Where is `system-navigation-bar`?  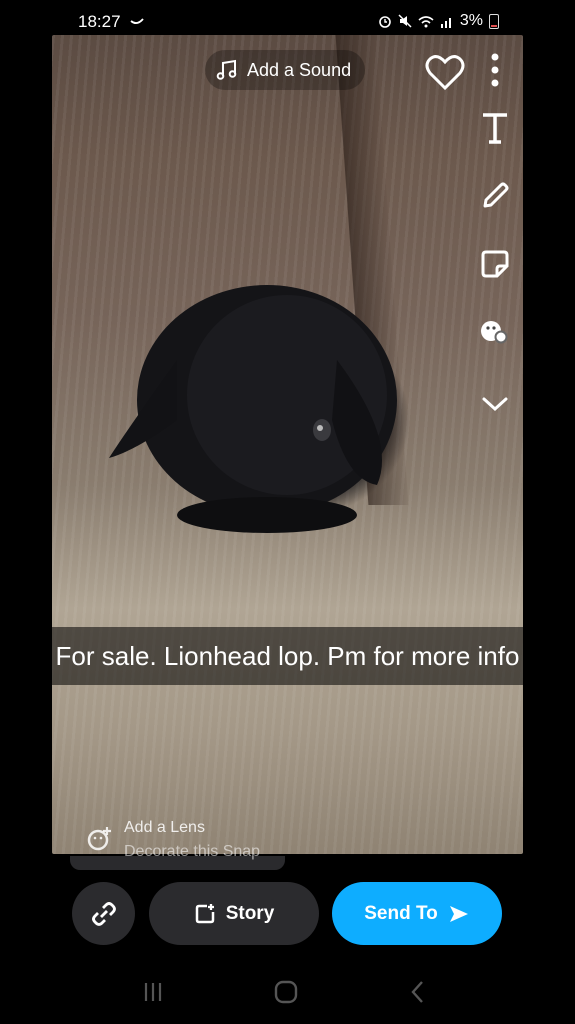 system-navigation-bar is located at coordinates (287, 992).